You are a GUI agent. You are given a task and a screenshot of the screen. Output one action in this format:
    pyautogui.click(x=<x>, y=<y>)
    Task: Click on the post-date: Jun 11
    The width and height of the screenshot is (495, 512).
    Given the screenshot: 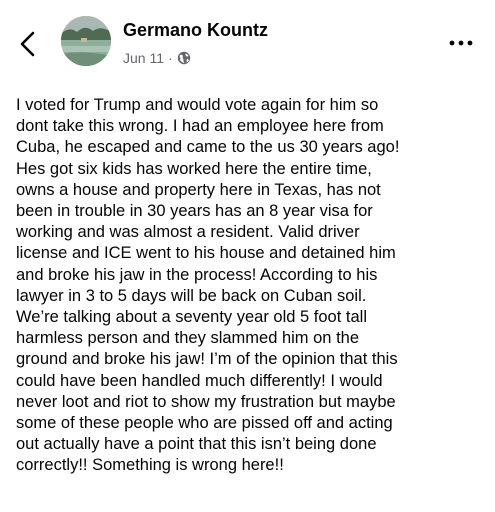 What is the action you would take?
    pyautogui.click(x=143, y=58)
    